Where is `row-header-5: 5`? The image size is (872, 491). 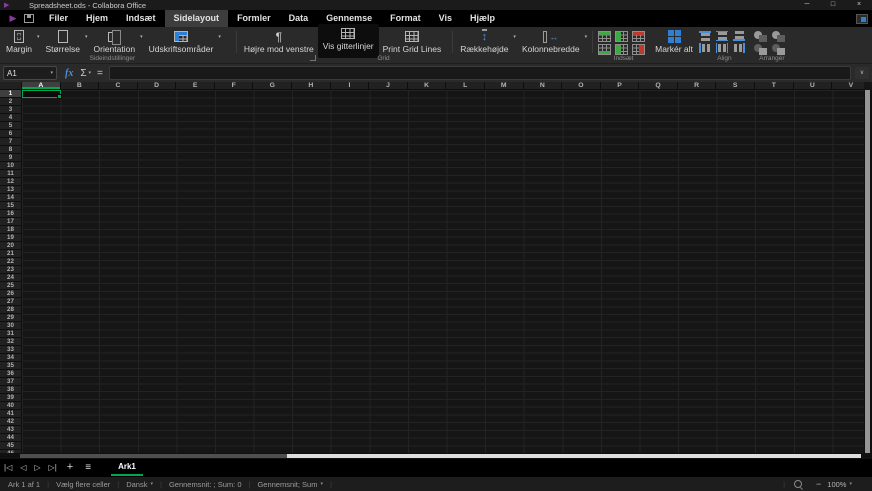
row-header-5: 5 is located at coordinates (10, 126).